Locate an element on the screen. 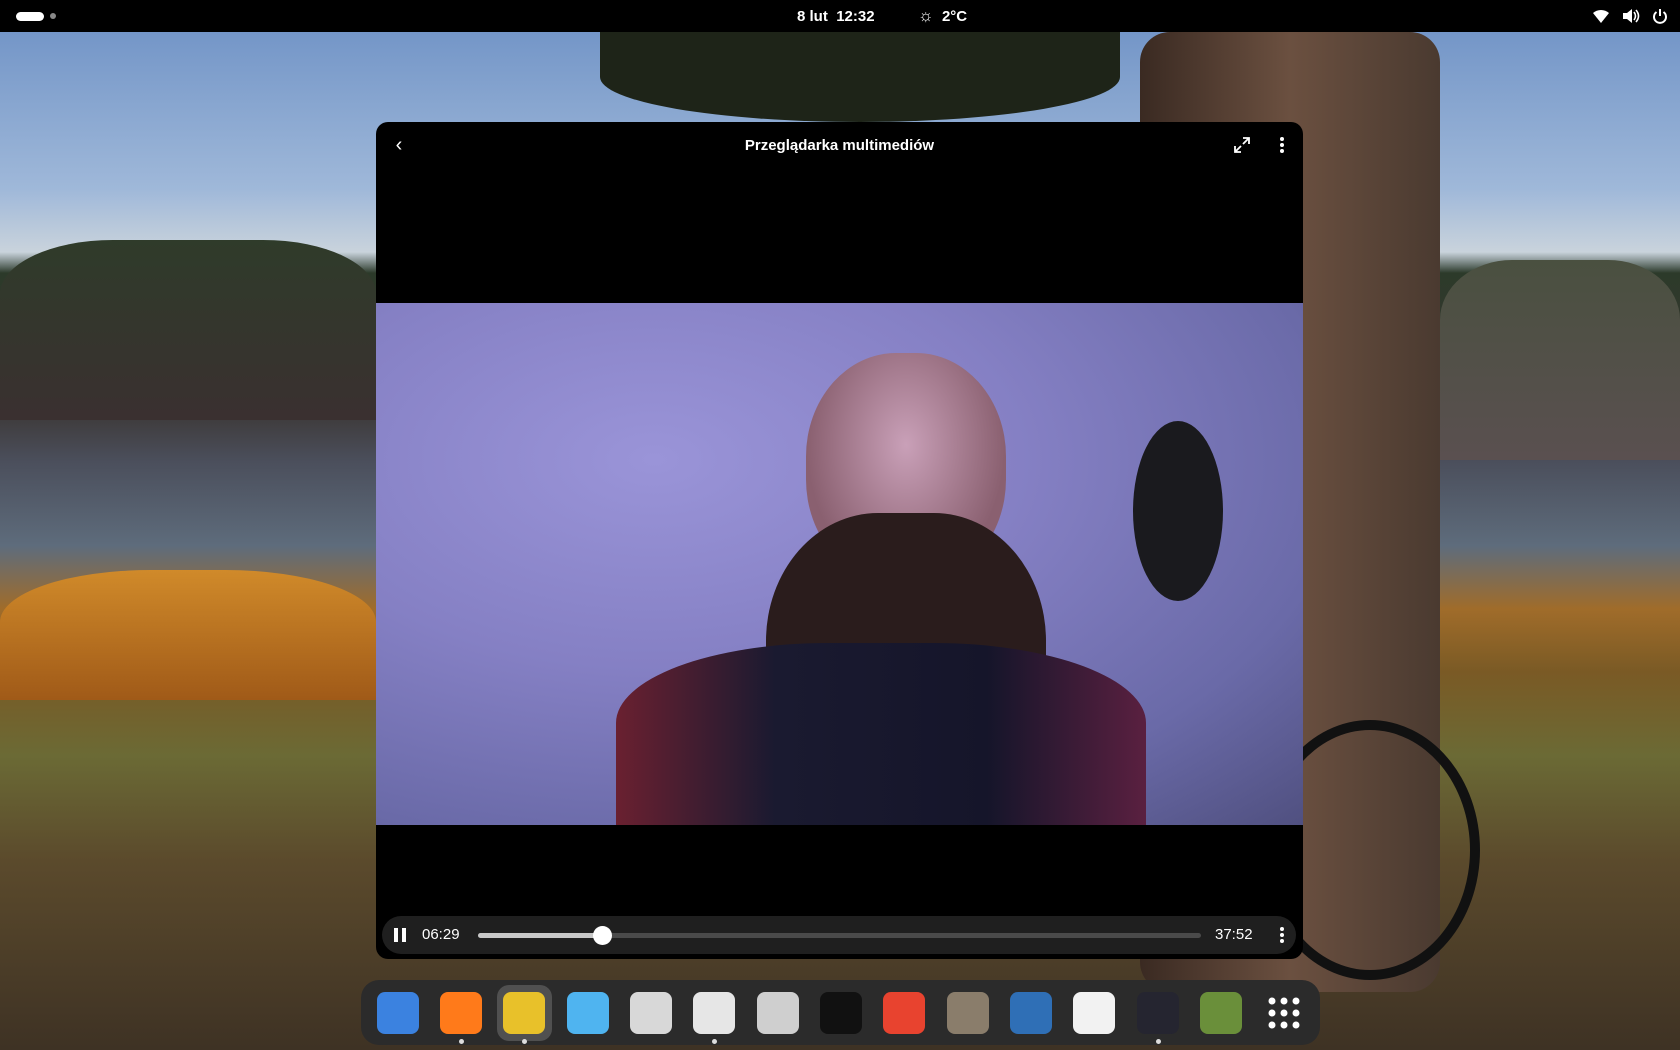 Image resolution: width=1680 pixels, height=1050 pixels. inkscape-icon is located at coordinates (840, 1012).